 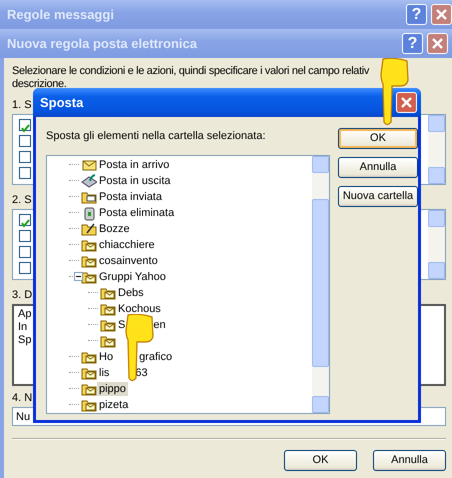 I want to click on outbox-icon, so click(x=89, y=180).